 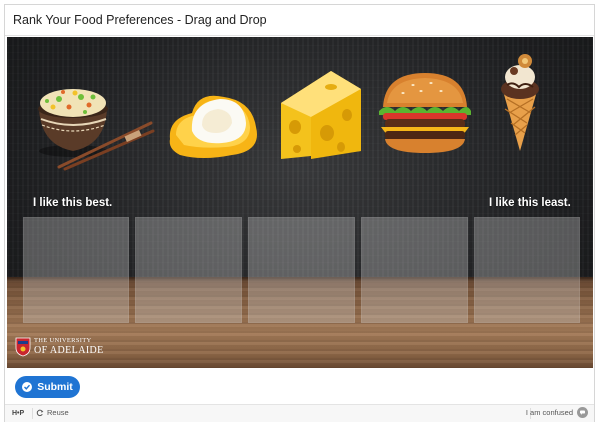 I want to click on confused-button: I am confused, so click(x=557, y=412).